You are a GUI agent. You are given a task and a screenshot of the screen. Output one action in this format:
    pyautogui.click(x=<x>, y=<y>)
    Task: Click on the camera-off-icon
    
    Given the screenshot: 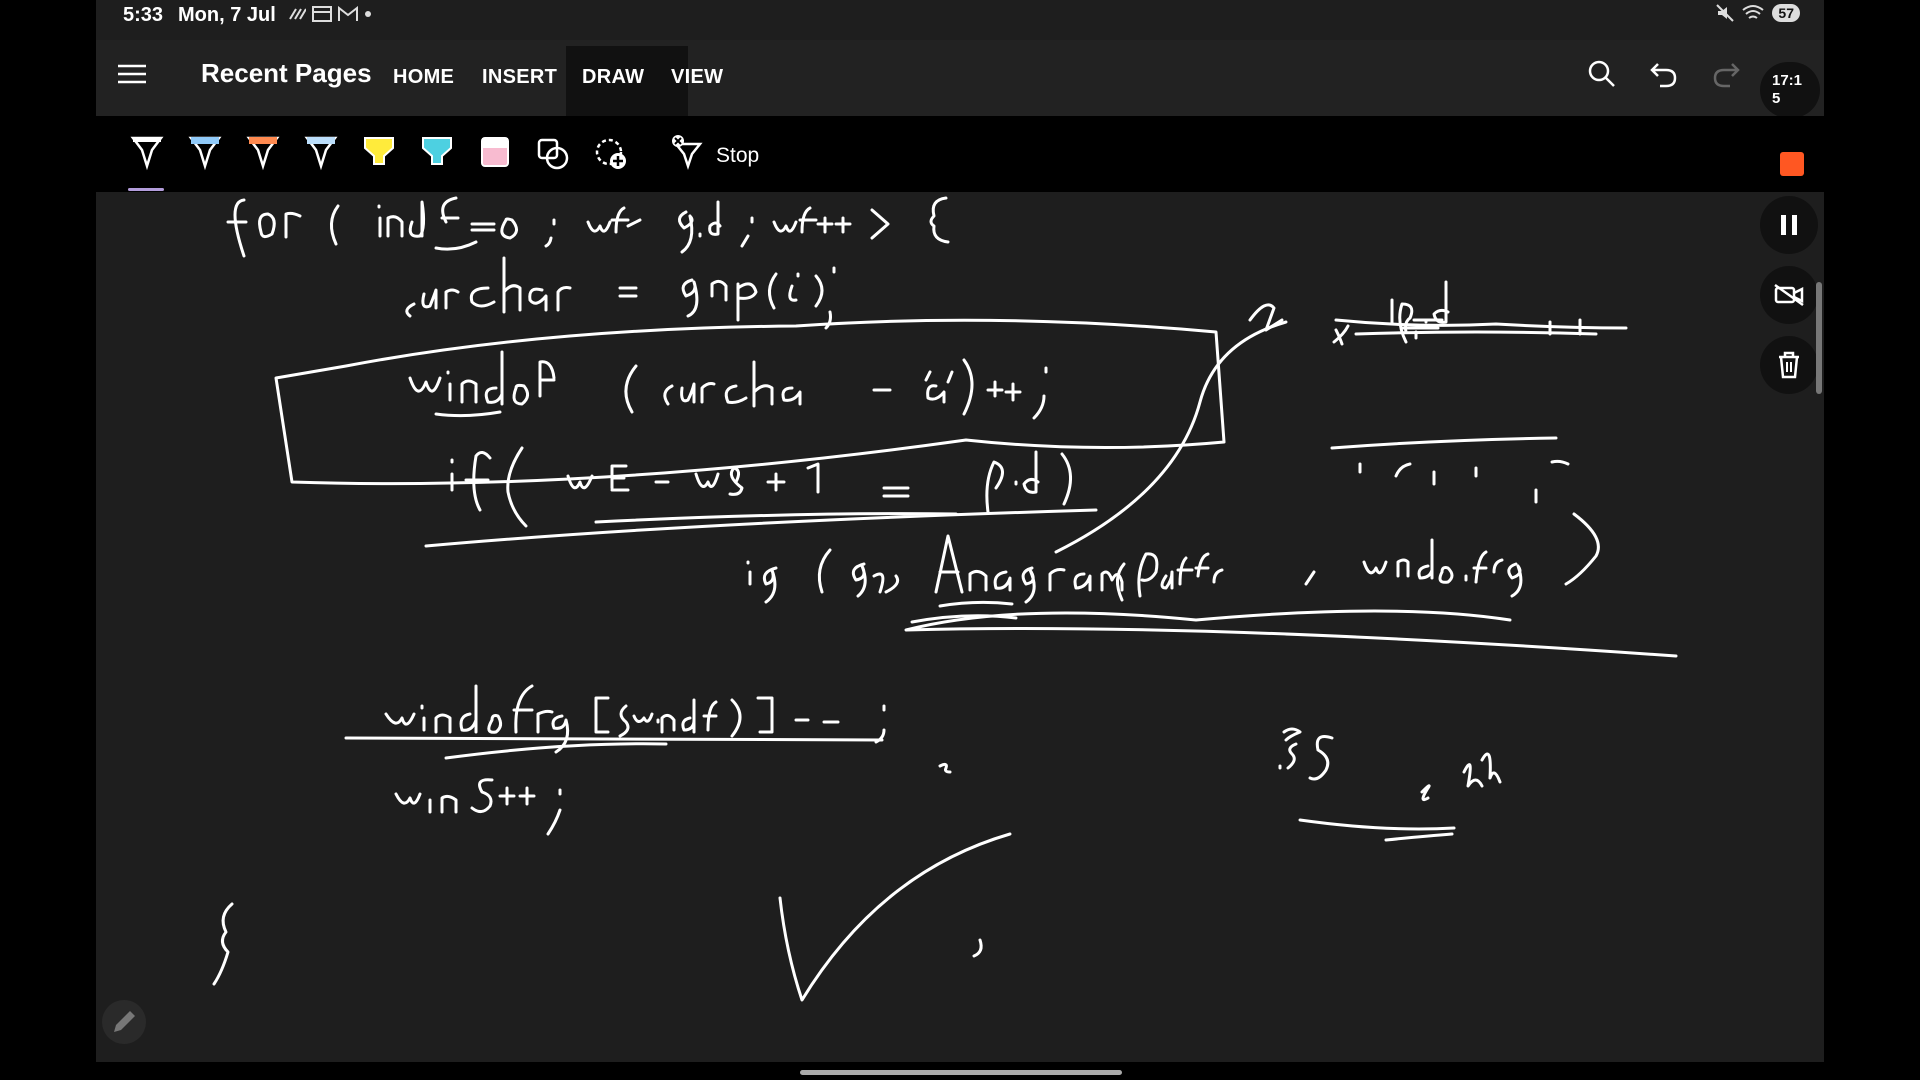 What is the action you would take?
    pyautogui.click(x=1789, y=295)
    